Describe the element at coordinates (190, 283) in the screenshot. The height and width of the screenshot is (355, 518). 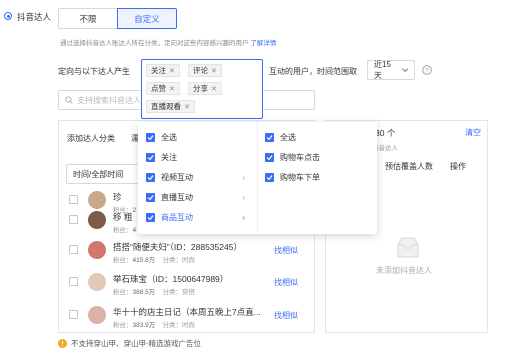
I see `list-item: 举石珠宝（ID：1500647989） 粉丝：388.5万 分类：穿搭 找相似` at that location.